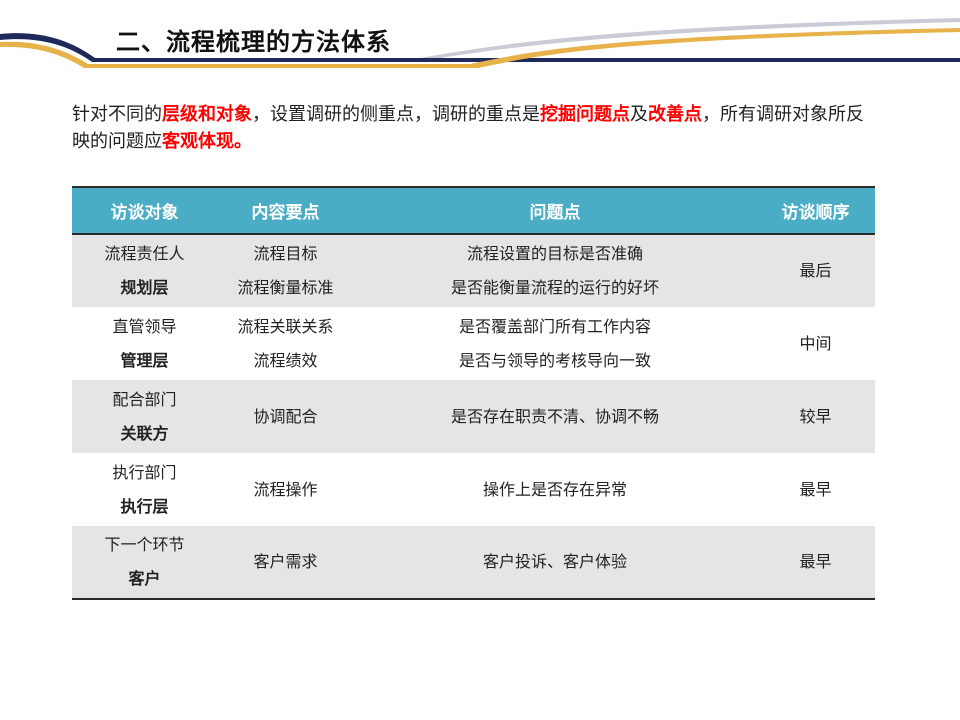  Describe the element at coordinates (144, 270) in the screenshot. I see `interviewee-cell: 流程责任人 规划层` at that location.